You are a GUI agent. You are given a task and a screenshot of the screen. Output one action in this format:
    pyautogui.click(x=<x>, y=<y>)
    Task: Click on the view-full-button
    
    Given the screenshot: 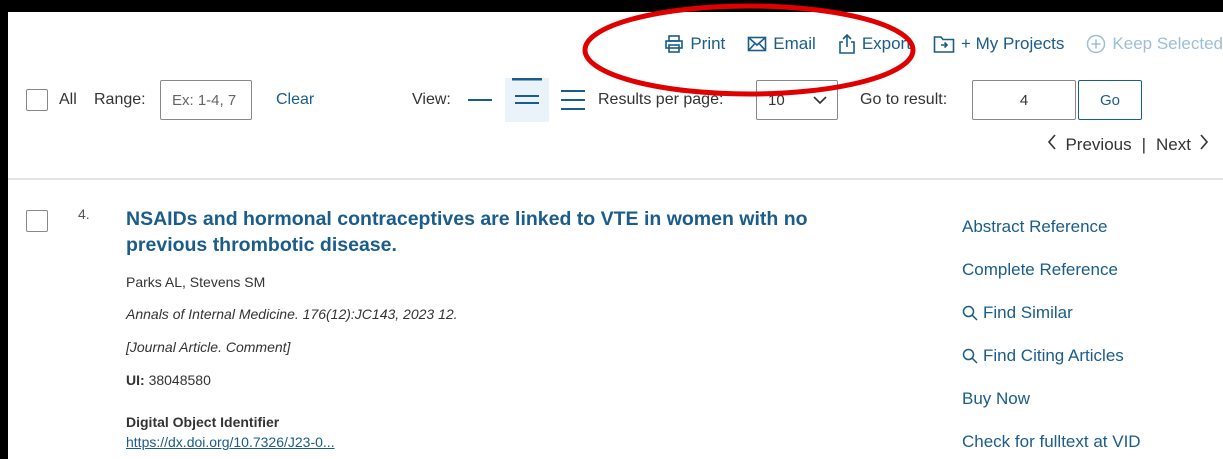 What is the action you would take?
    pyautogui.click(x=573, y=100)
    